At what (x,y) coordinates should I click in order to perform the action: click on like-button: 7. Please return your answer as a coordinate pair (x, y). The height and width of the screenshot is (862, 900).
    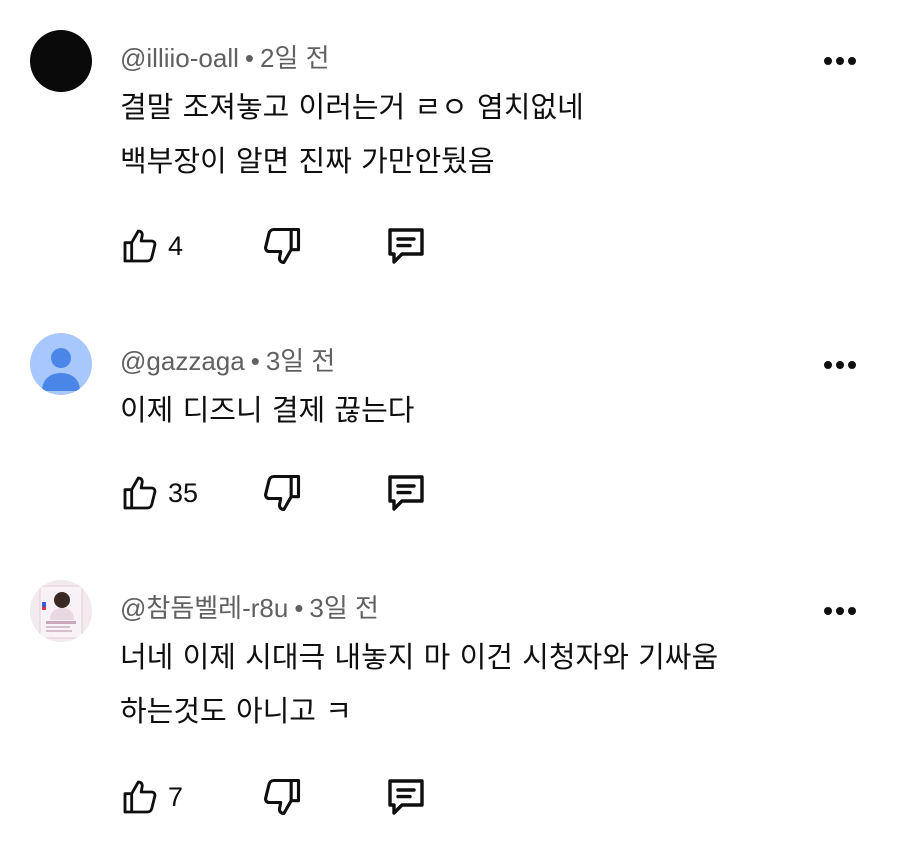
    Looking at the image, I should click on (151, 797).